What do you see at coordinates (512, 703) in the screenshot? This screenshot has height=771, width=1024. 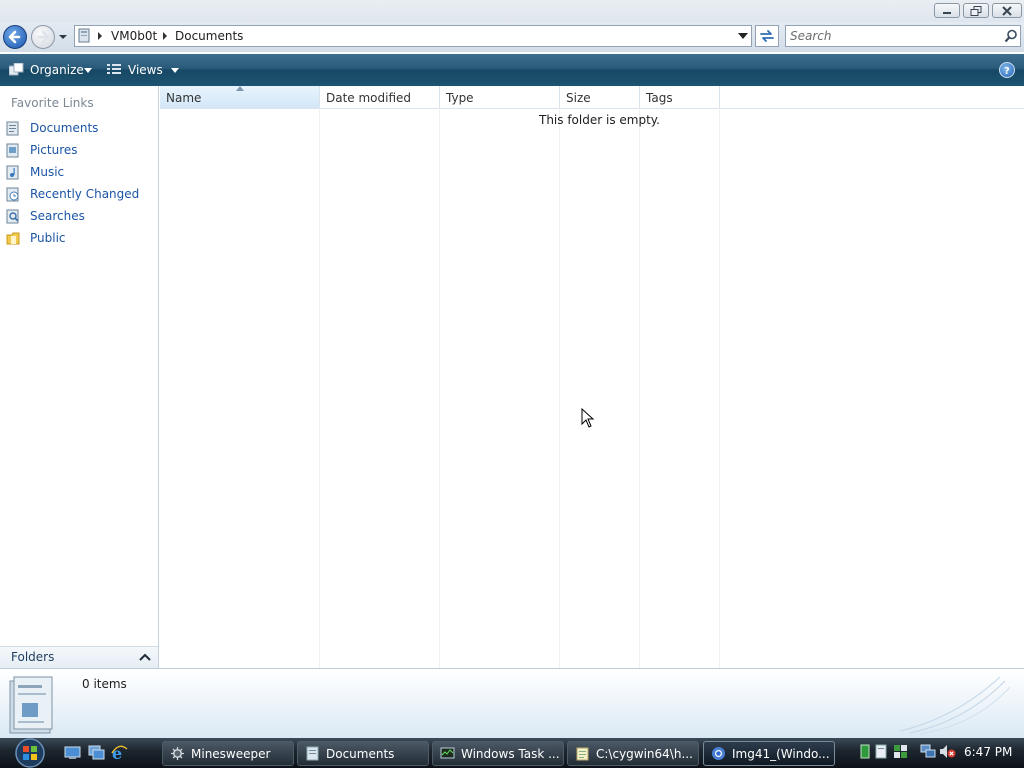 I see `details-pane: 0 items` at bounding box center [512, 703].